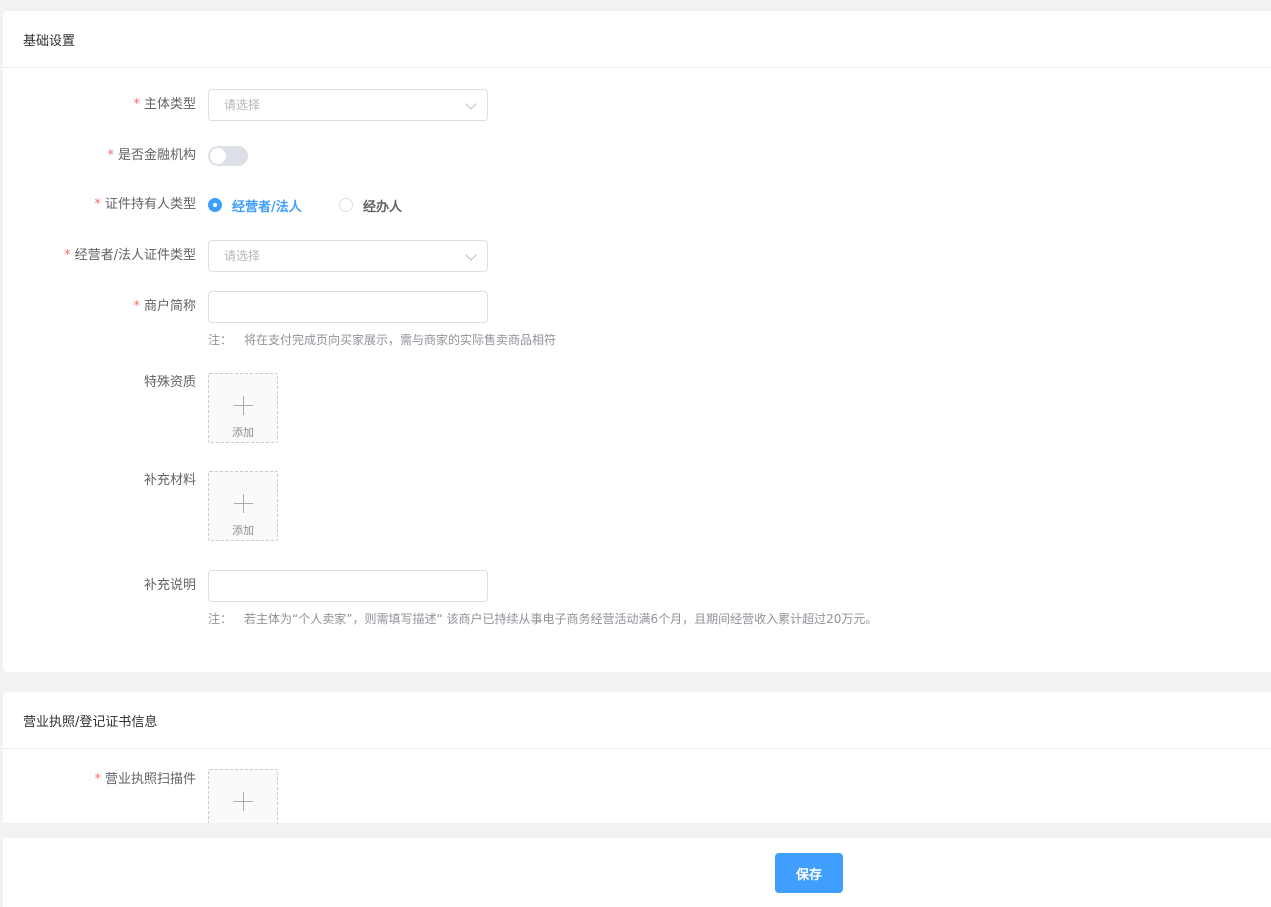 This screenshot has width=1271, height=907. I want to click on merchant-short-name-label: * 商户简称, so click(164, 306).